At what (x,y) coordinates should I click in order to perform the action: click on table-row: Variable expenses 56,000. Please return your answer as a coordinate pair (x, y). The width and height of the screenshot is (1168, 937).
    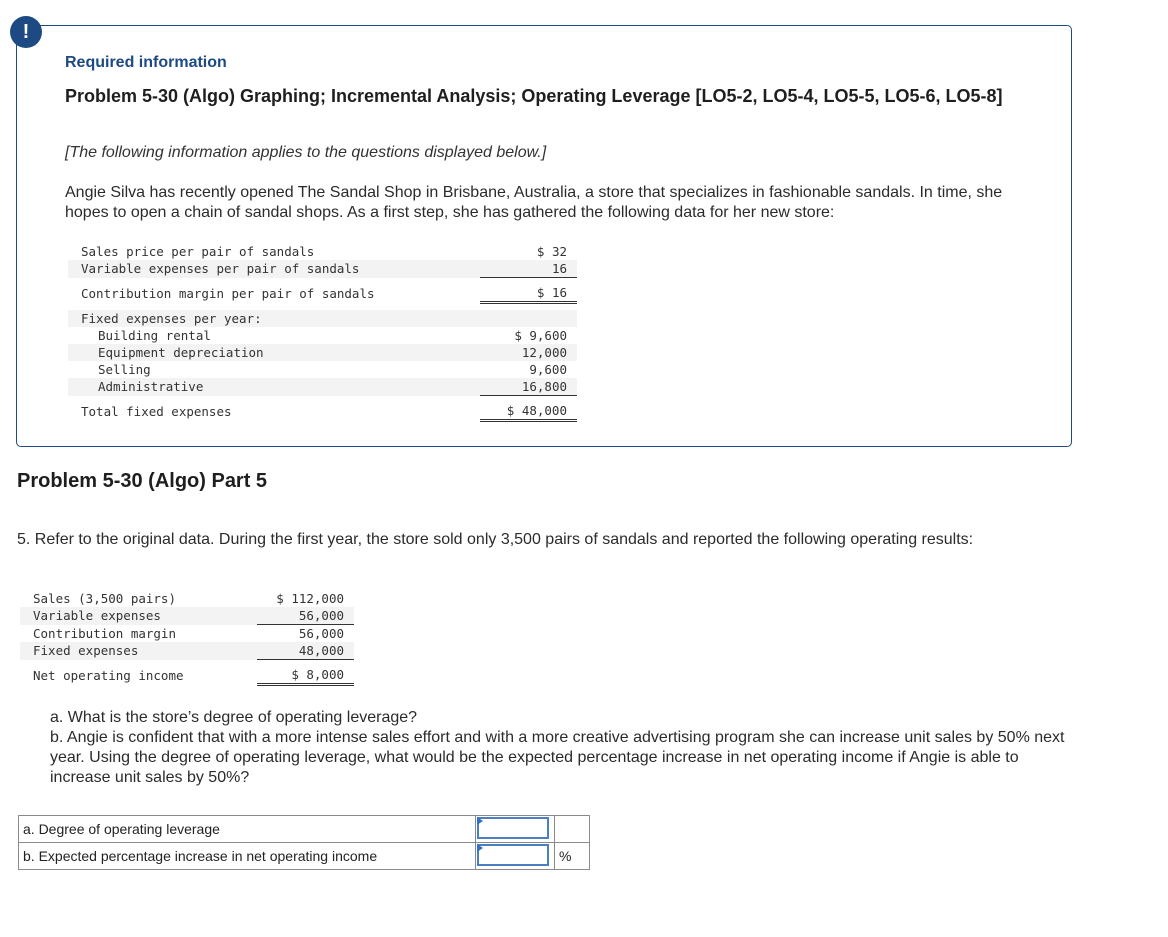
    Looking at the image, I should click on (187, 616).